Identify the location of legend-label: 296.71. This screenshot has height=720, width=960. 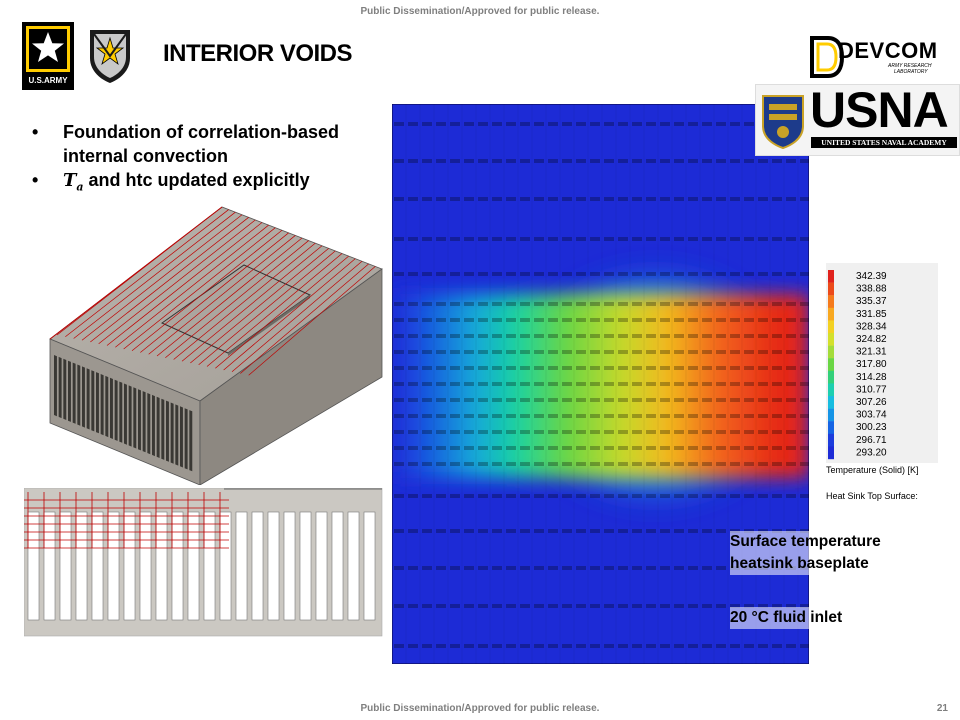
(871, 440).